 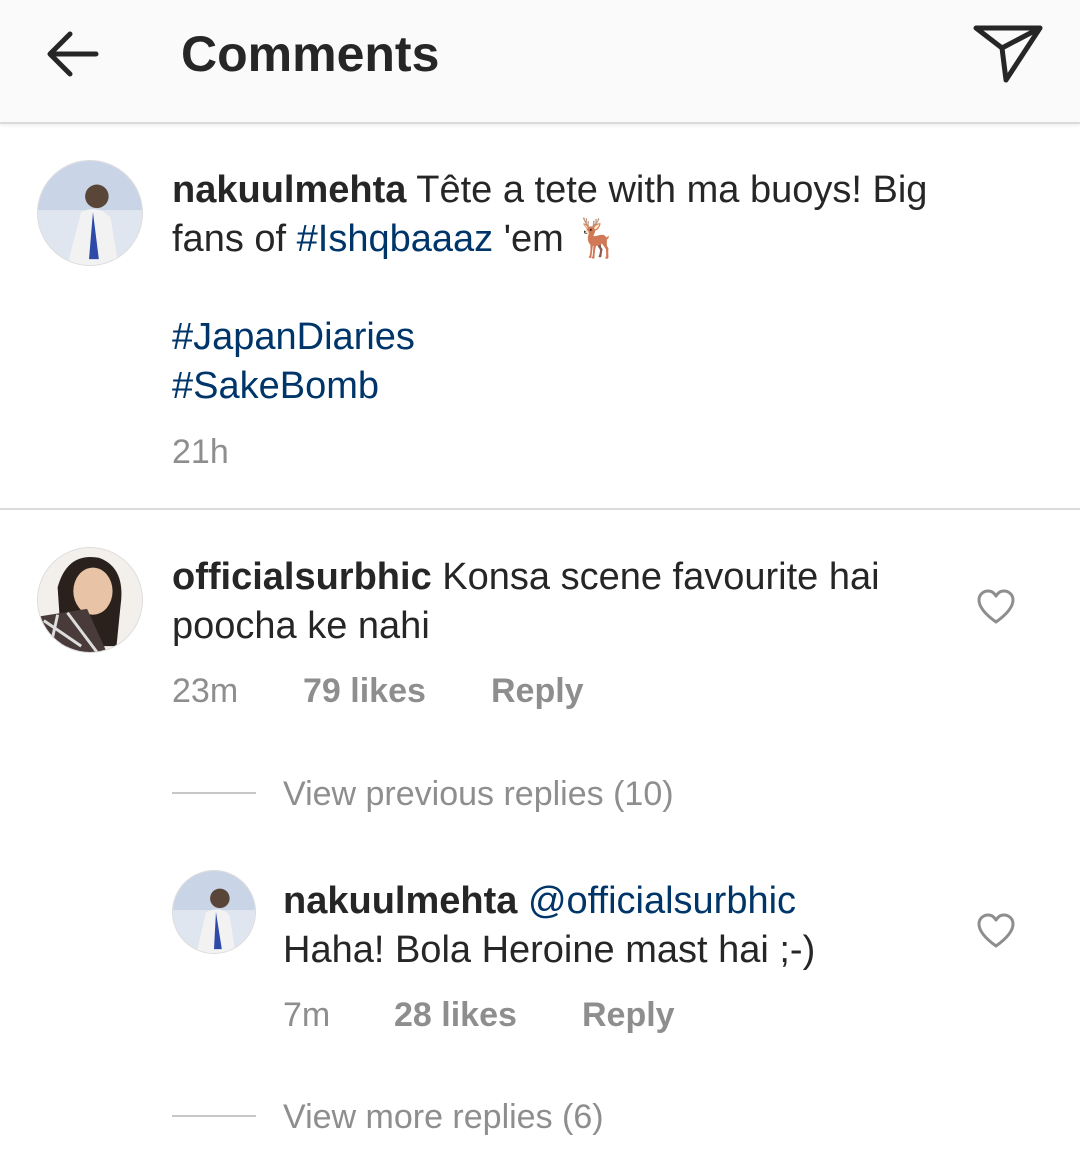 I want to click on caption-timestamp: 21h, so click(x=200, y=452).